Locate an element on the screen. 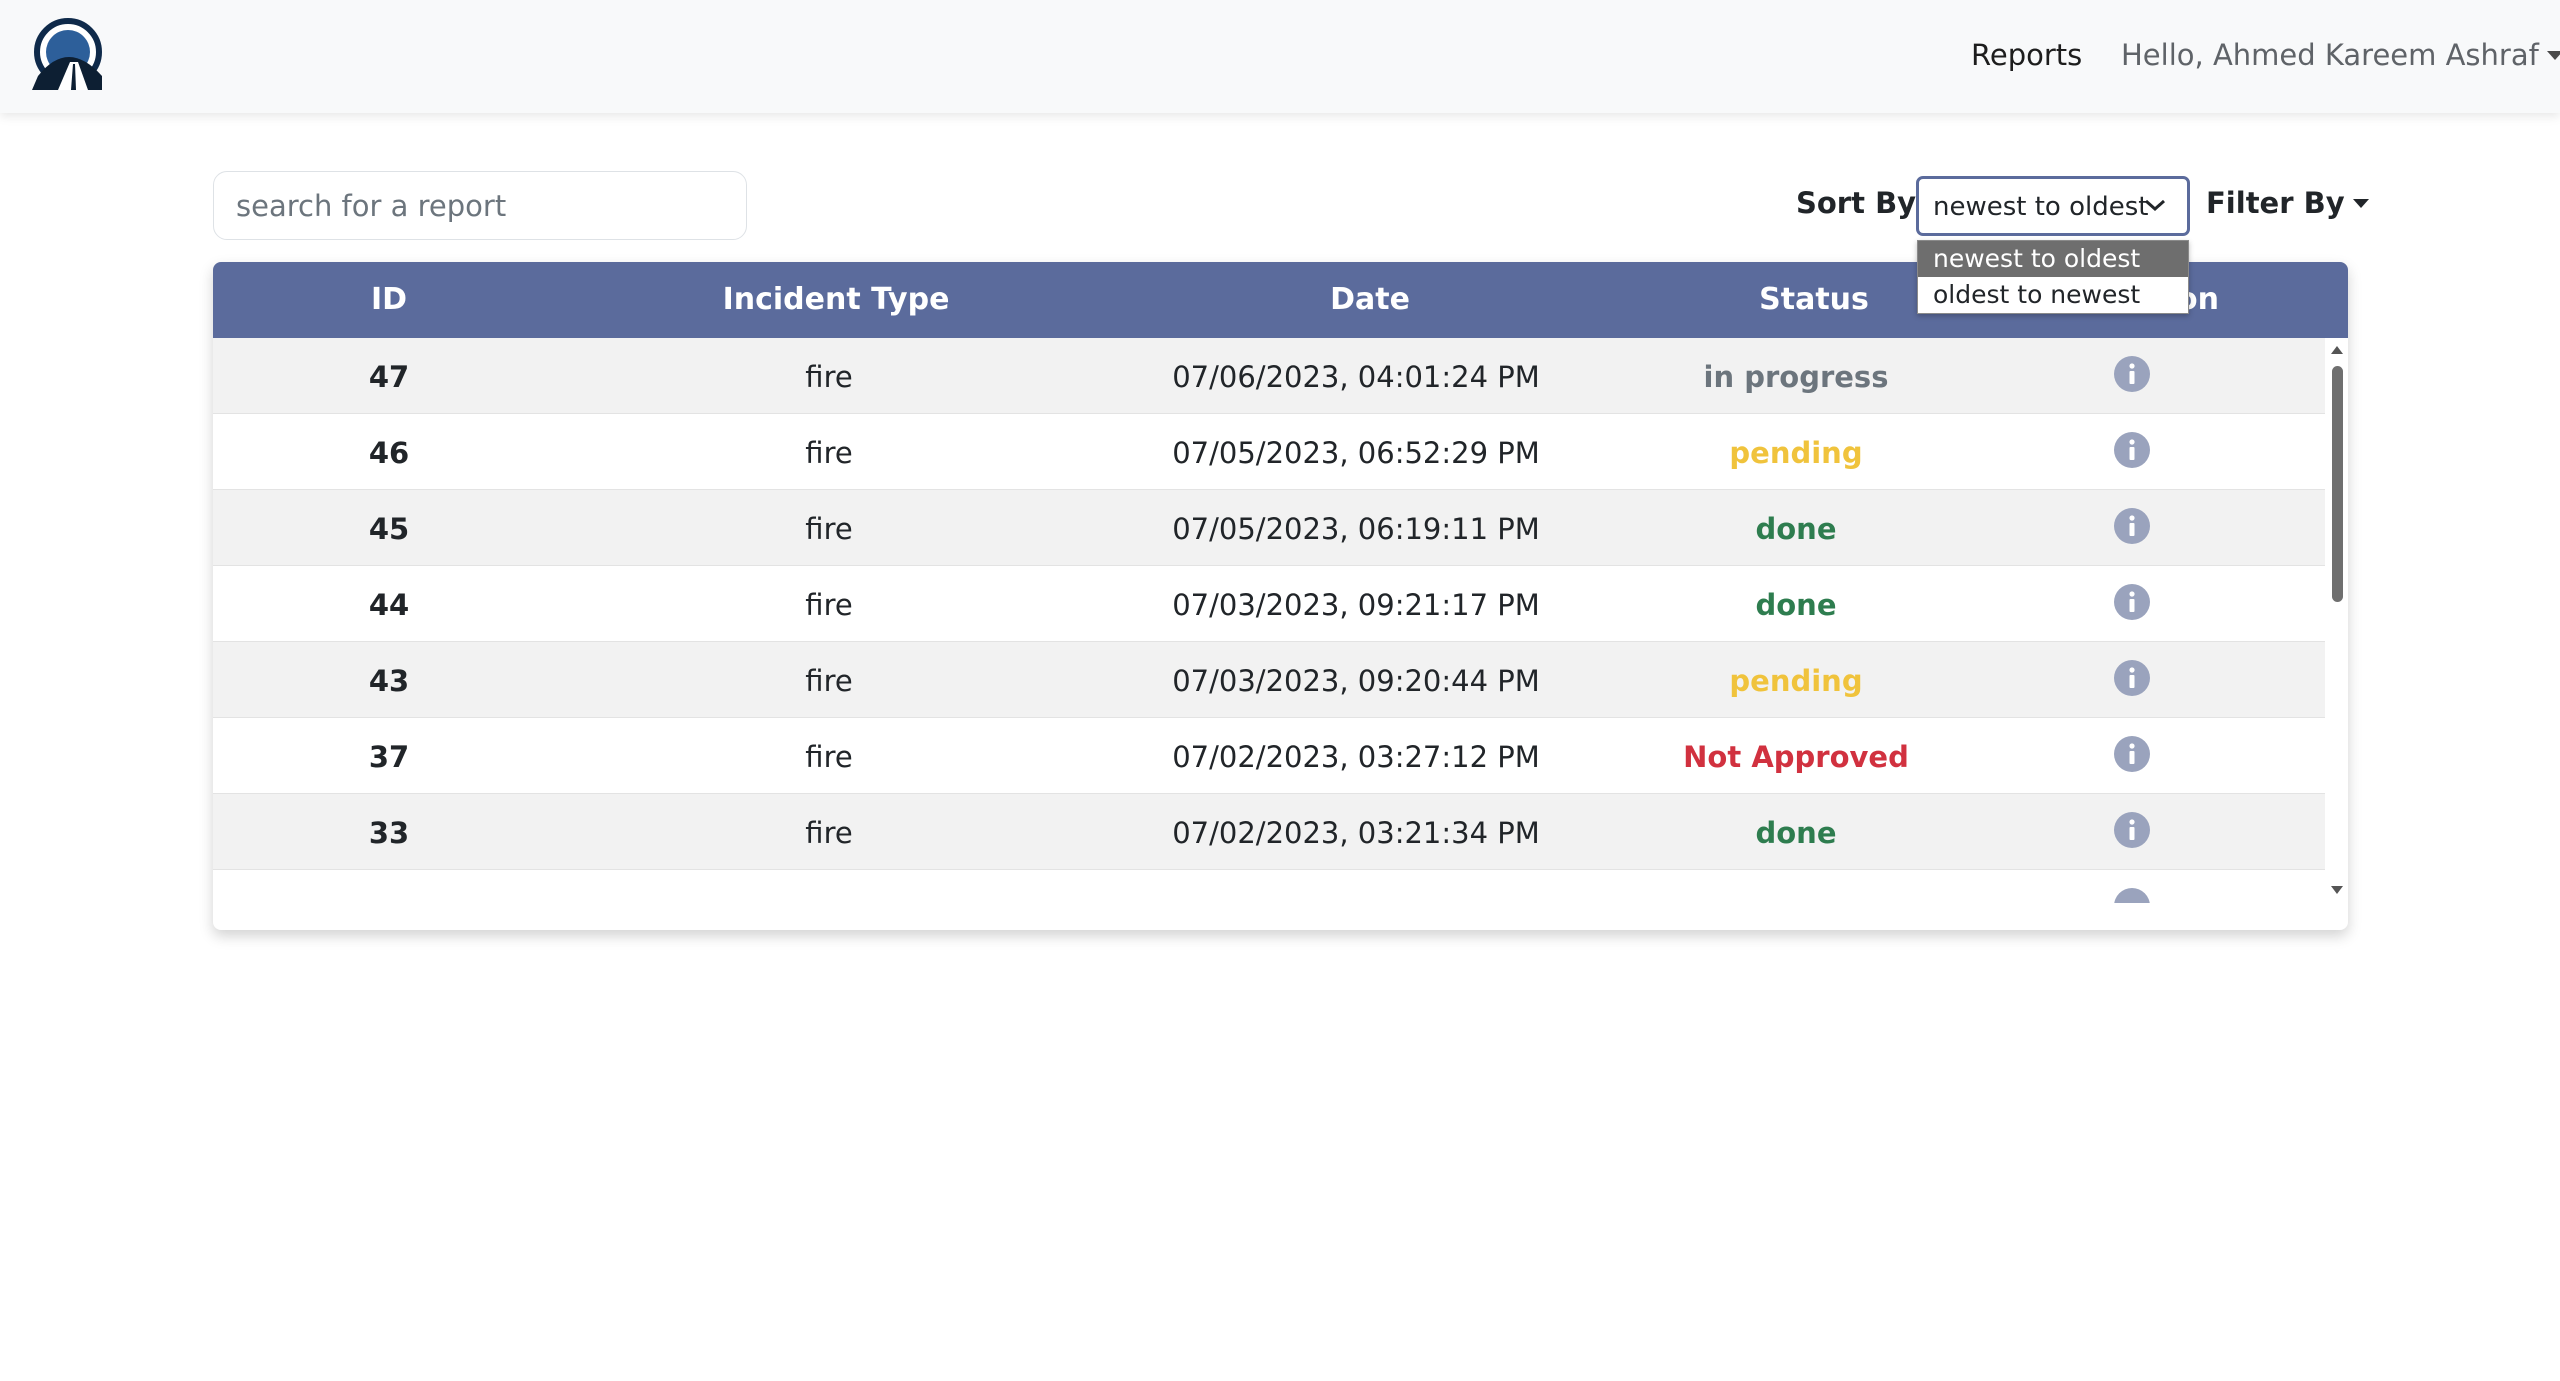 This screenshot has height=1381, width=2560. filter-by-toggle: Filter By is located at coordinates (2287, 203).